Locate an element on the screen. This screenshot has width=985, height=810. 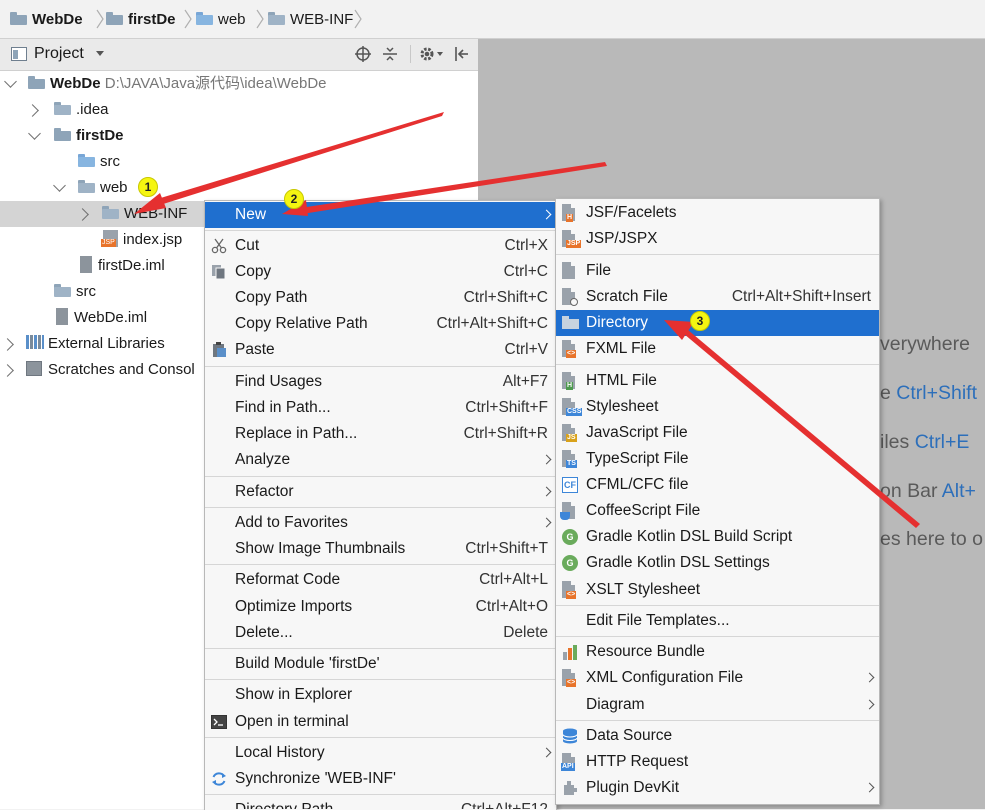
tree-item-src: src is located at coordinates (239, 162).